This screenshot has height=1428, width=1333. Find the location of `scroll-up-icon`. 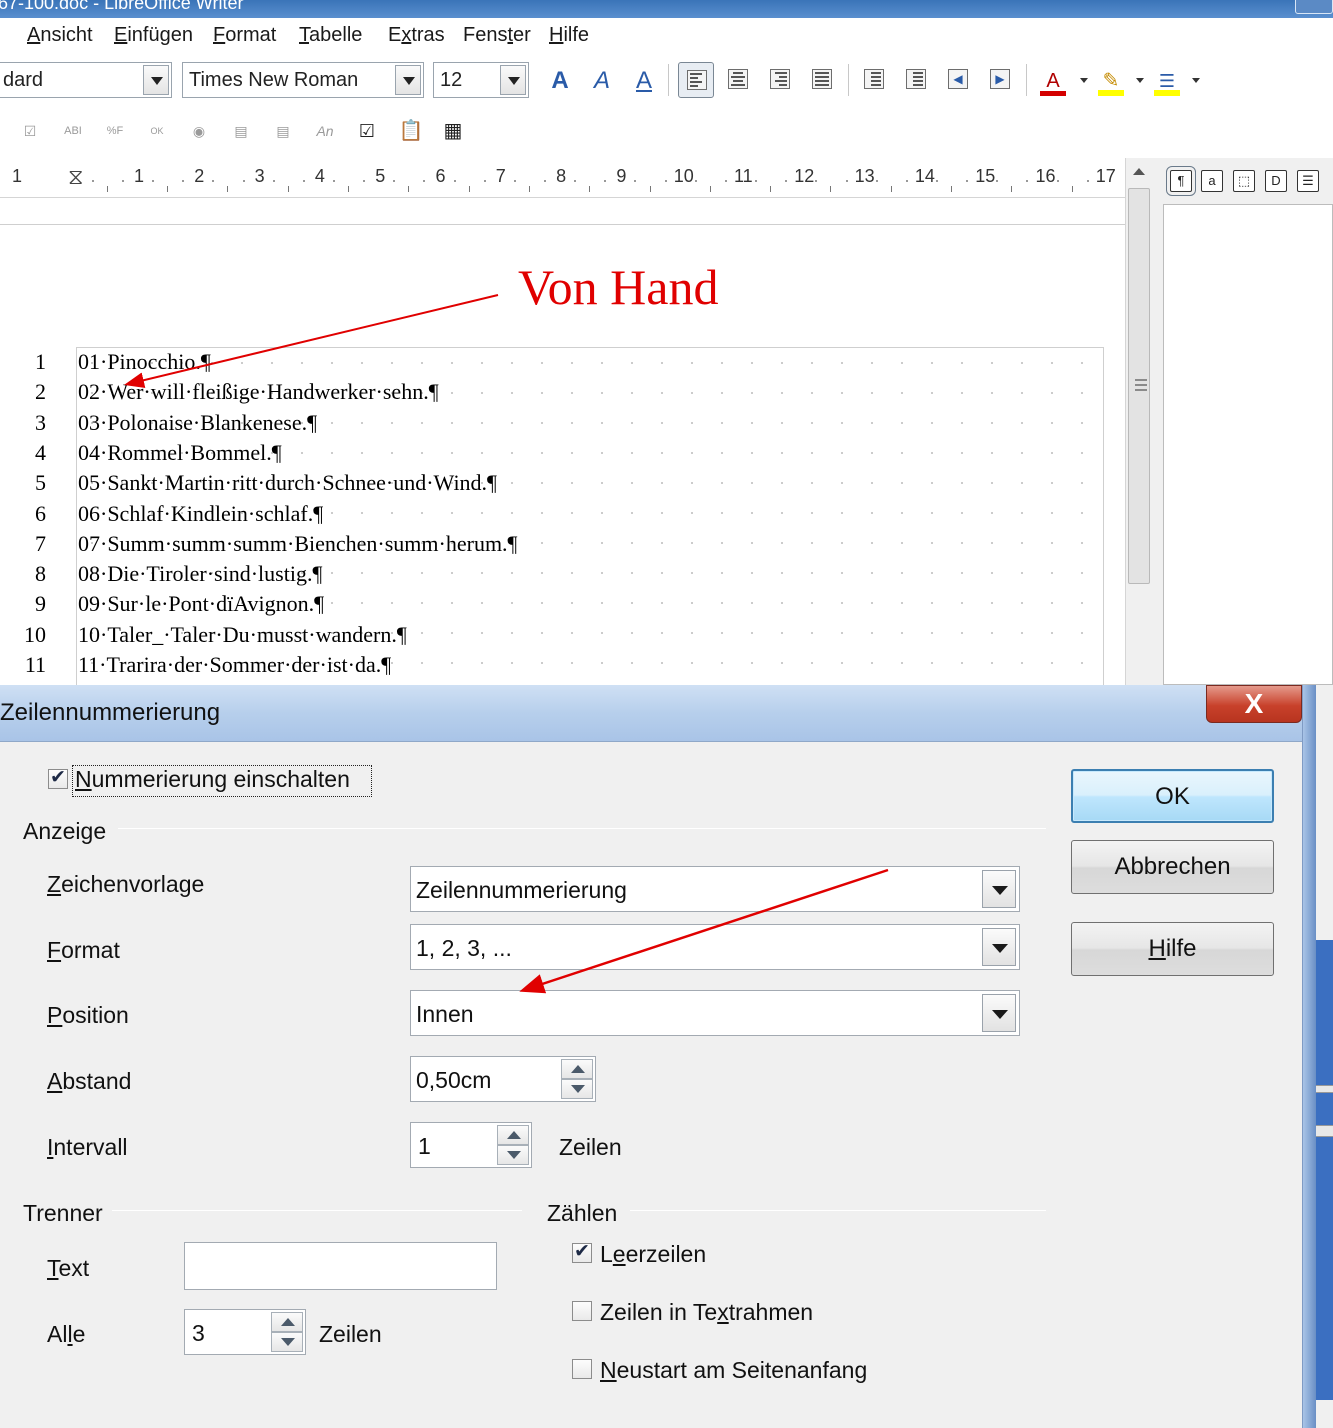

scroll-up-icon is located at coordinates (1139, 171).